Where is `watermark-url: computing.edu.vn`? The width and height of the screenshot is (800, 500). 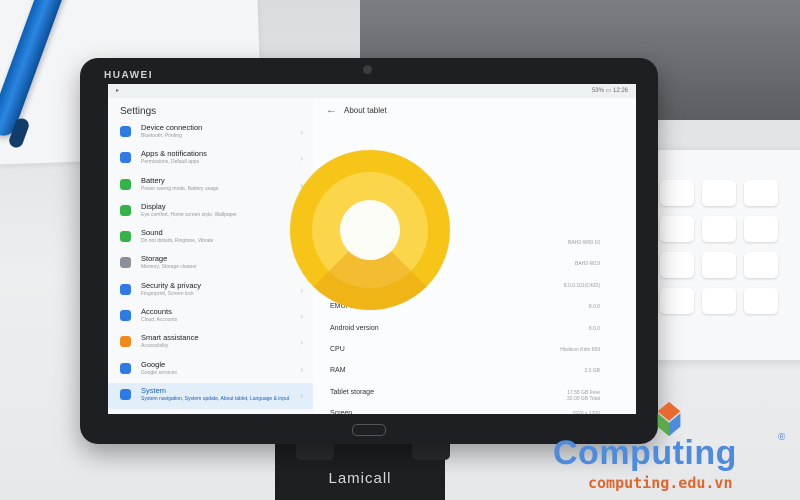 watermark-url: computing.edu.vn is located at coordinates (660, 483).